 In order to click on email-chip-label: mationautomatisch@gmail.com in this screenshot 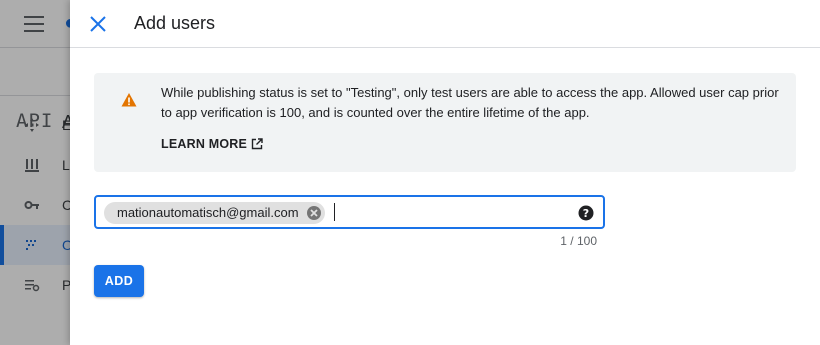, I will do `click(208, 212)`.